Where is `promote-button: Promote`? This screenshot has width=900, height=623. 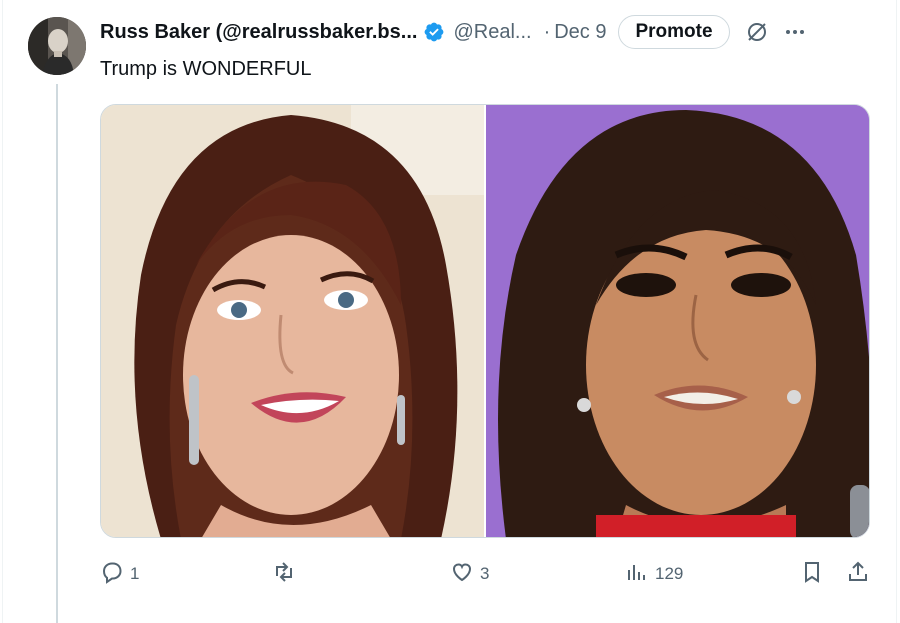
promote-button: Promote is located at coordinates (674, 32).